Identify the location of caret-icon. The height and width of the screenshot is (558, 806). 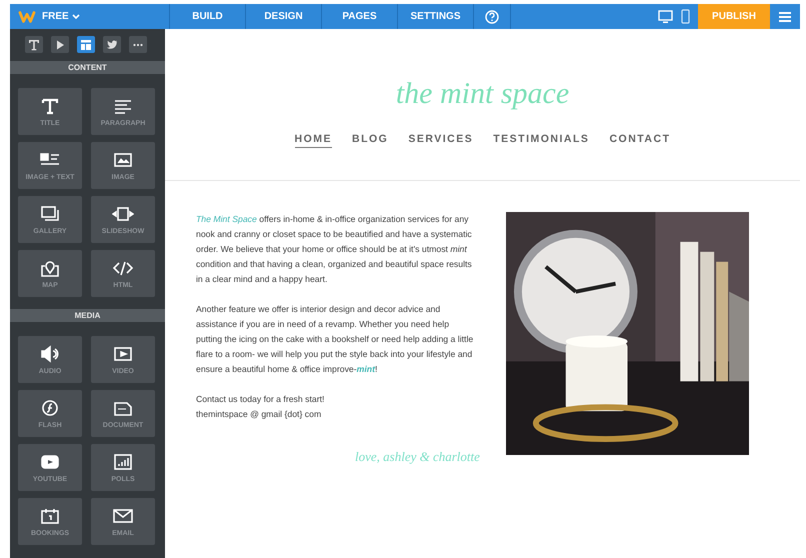
(76, 17).